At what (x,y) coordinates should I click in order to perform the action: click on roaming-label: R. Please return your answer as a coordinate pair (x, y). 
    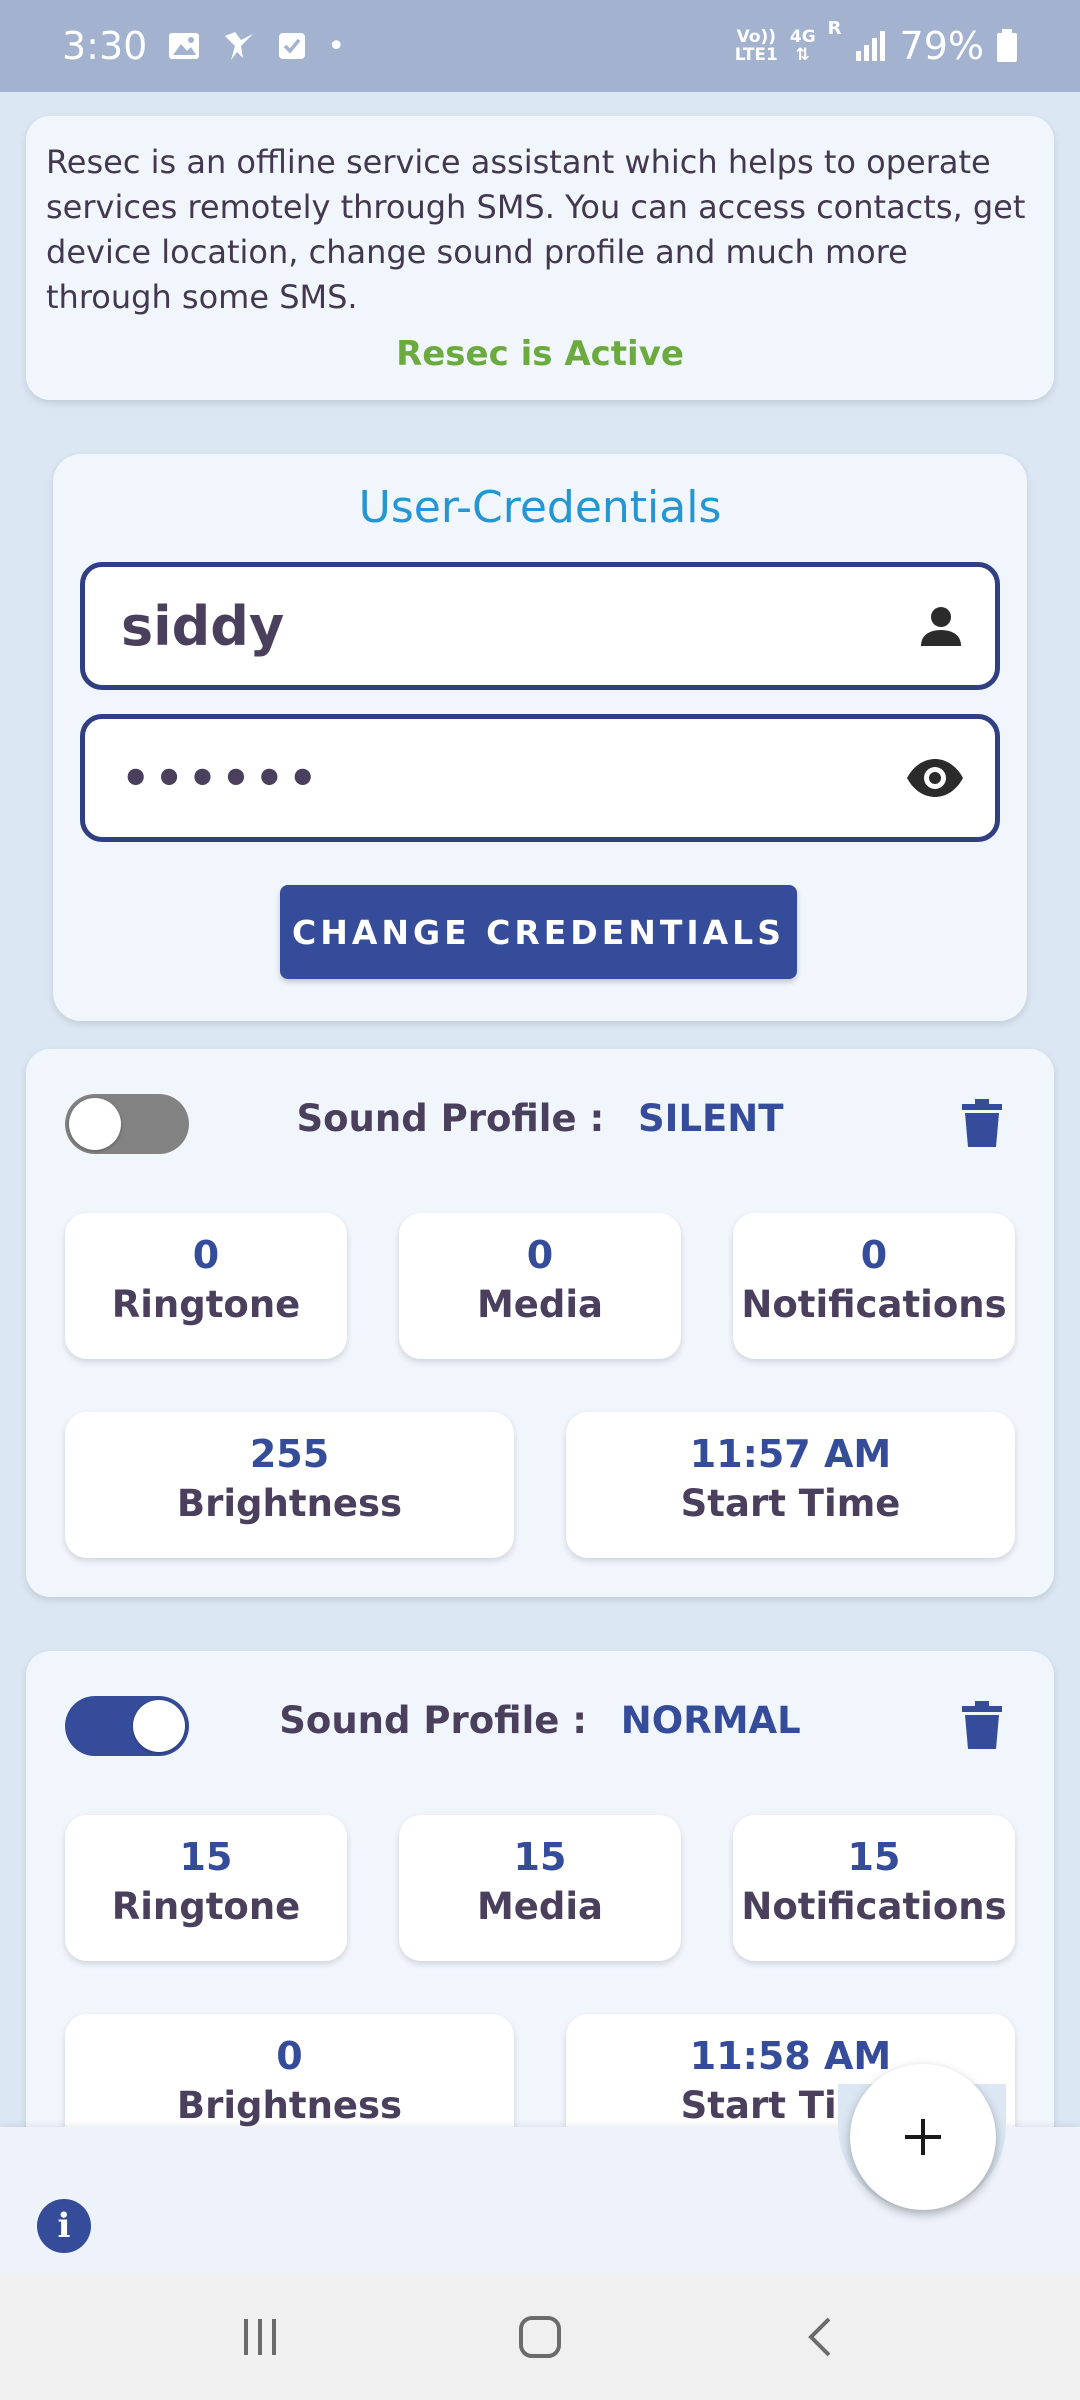
    Looking at the image, I should click on (834, 28).